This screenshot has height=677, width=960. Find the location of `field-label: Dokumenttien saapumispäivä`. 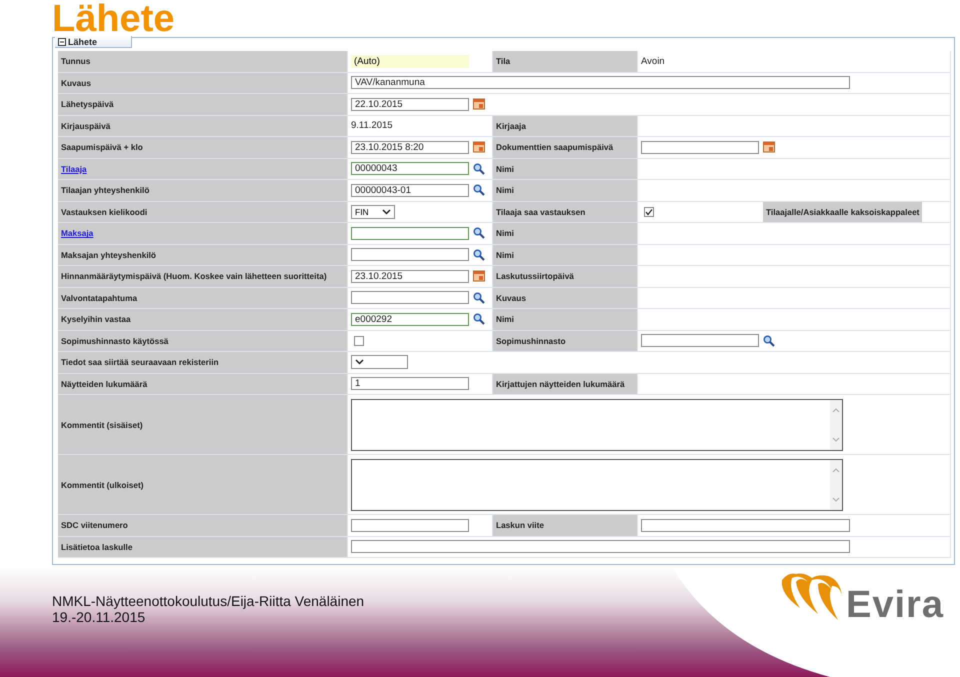

field-label: Dokumenttien saapumispäivä is located at coordinates (565, 147).